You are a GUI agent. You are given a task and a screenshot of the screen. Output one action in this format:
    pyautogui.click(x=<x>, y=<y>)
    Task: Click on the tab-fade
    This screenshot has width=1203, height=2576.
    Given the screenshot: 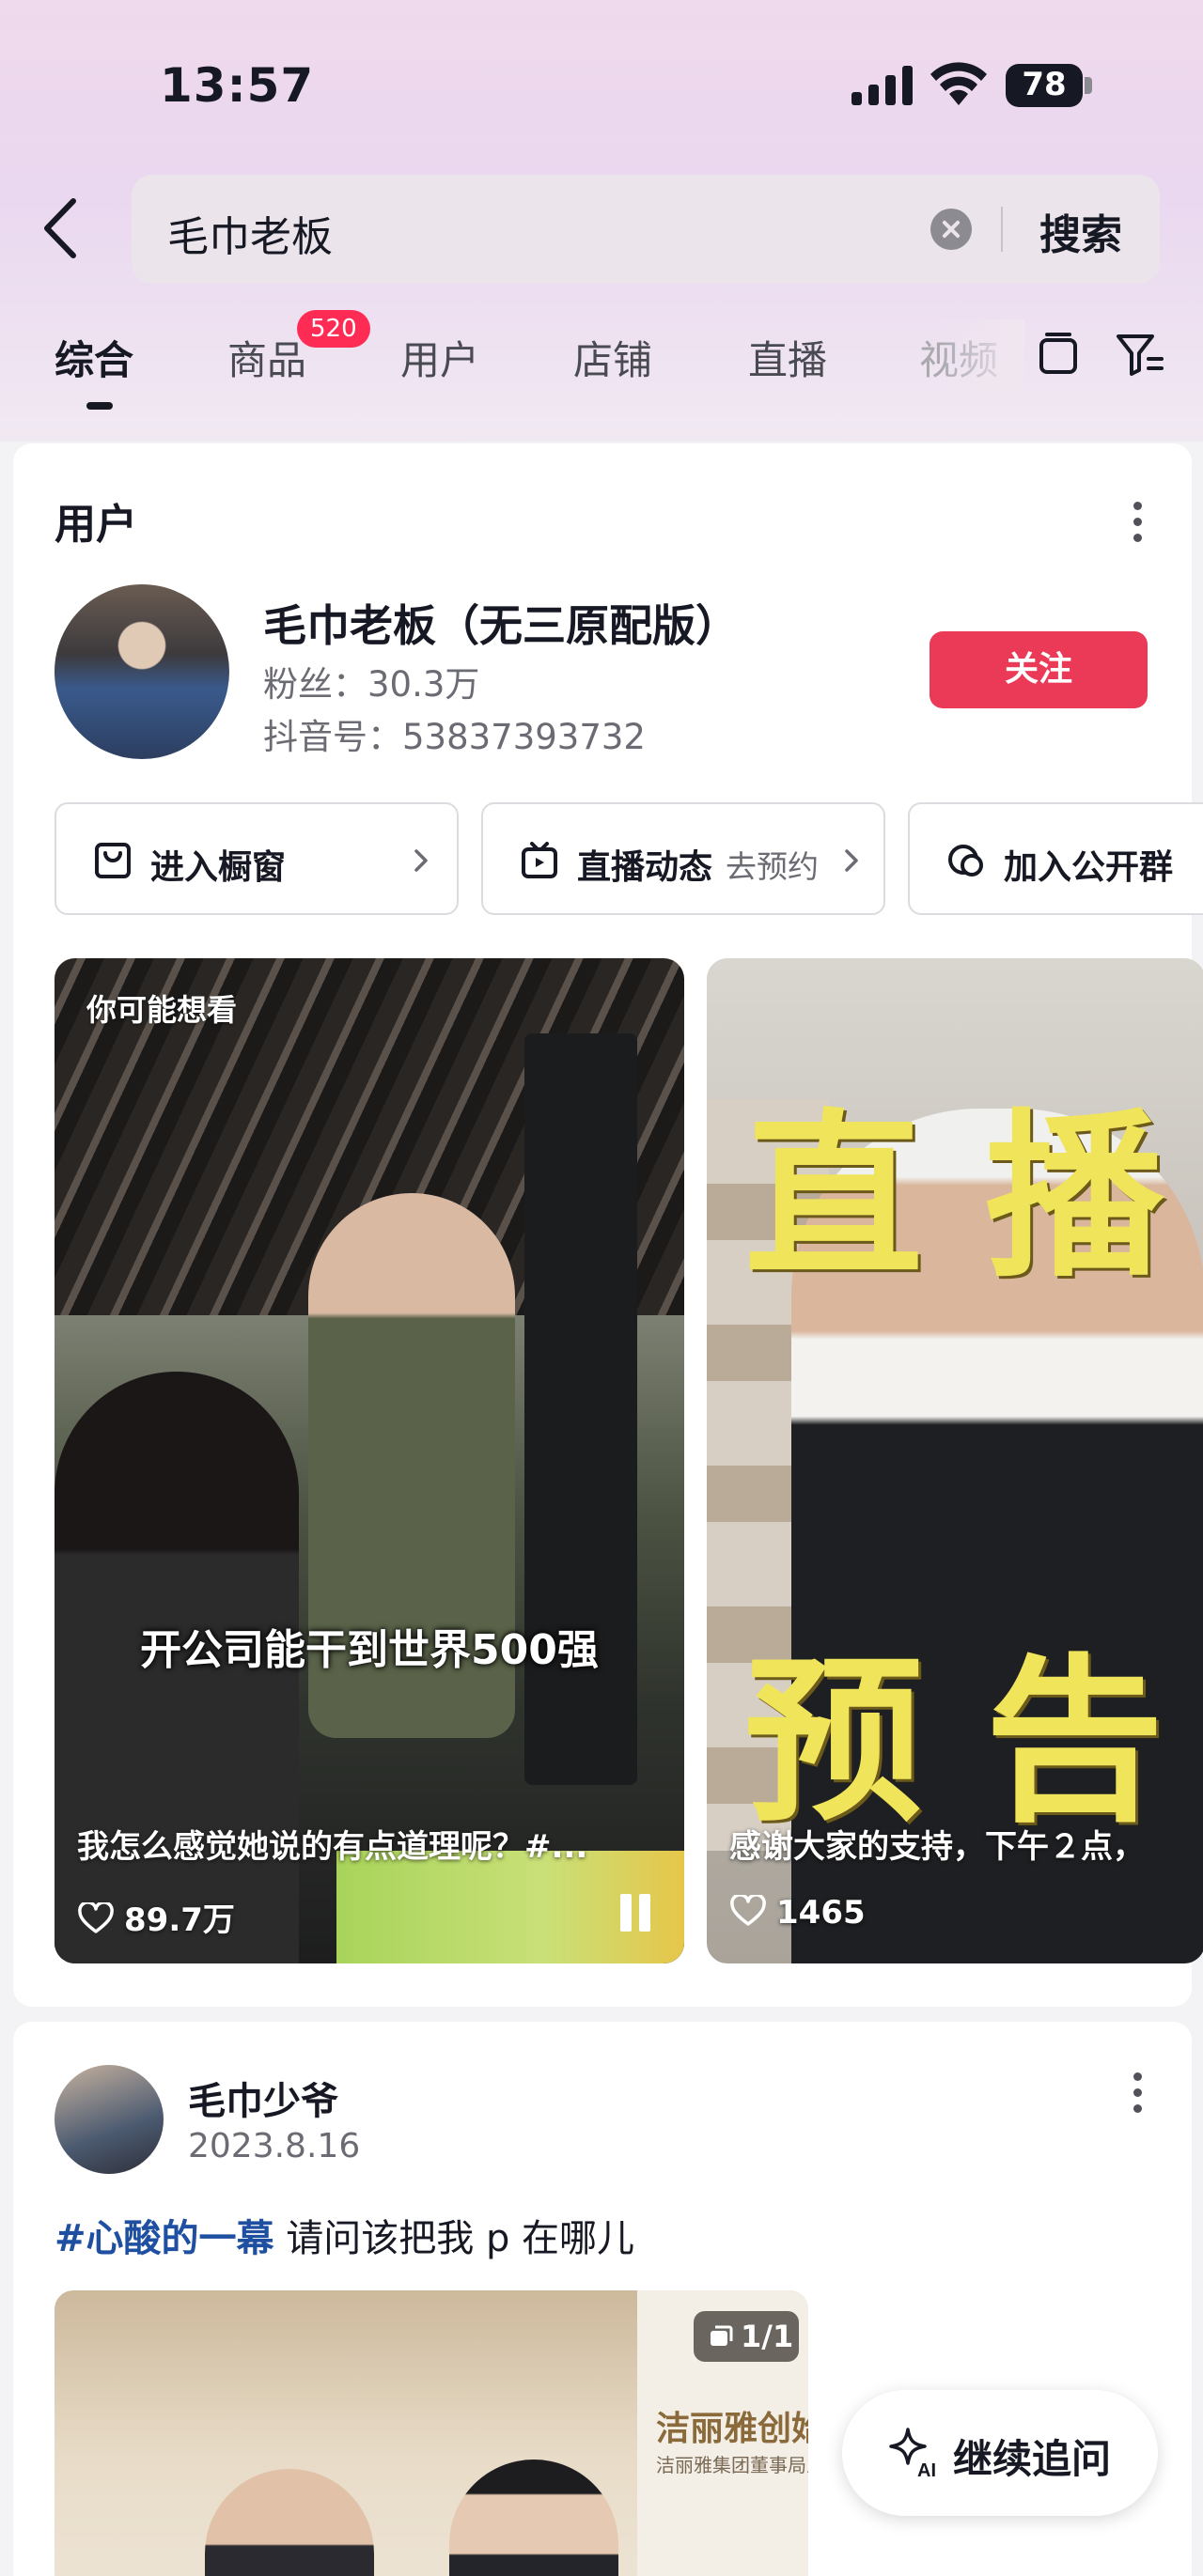 What is the action you would take?
    pyautogui.click(x=982, y=357)
    